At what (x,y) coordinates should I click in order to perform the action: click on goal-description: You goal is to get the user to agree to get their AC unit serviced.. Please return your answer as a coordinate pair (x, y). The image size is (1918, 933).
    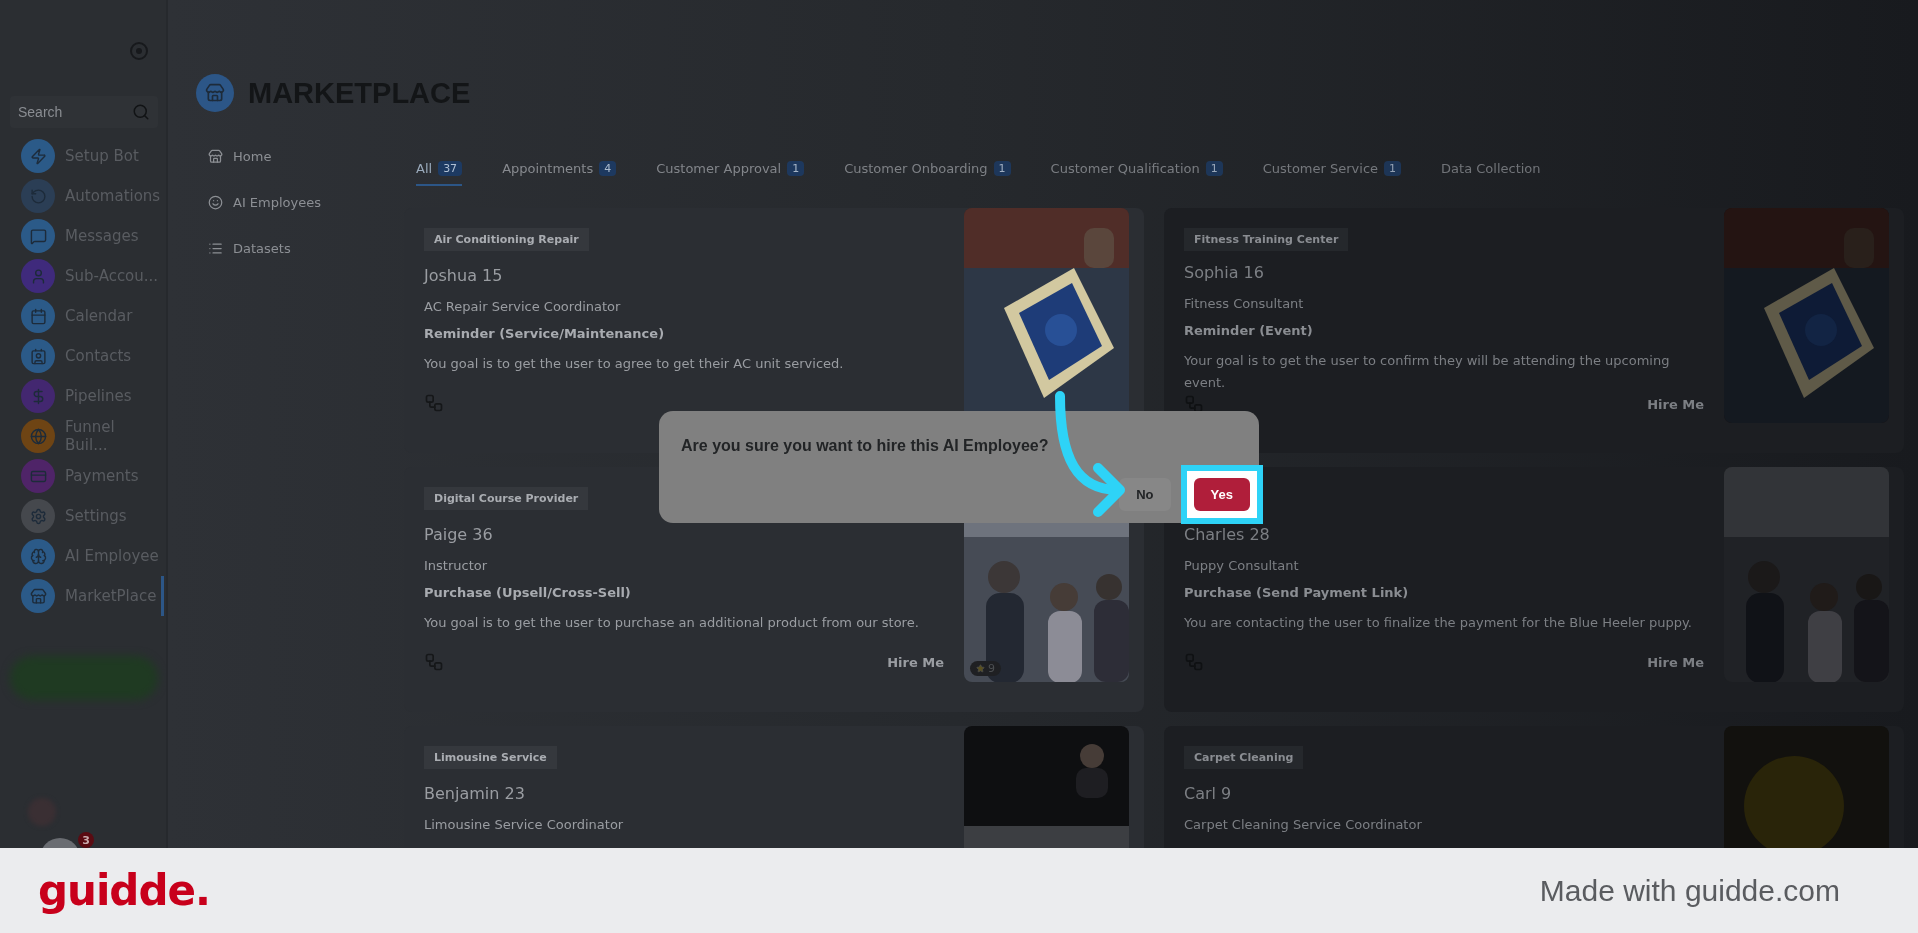
    Looking at the image, I should click on (634, 364).